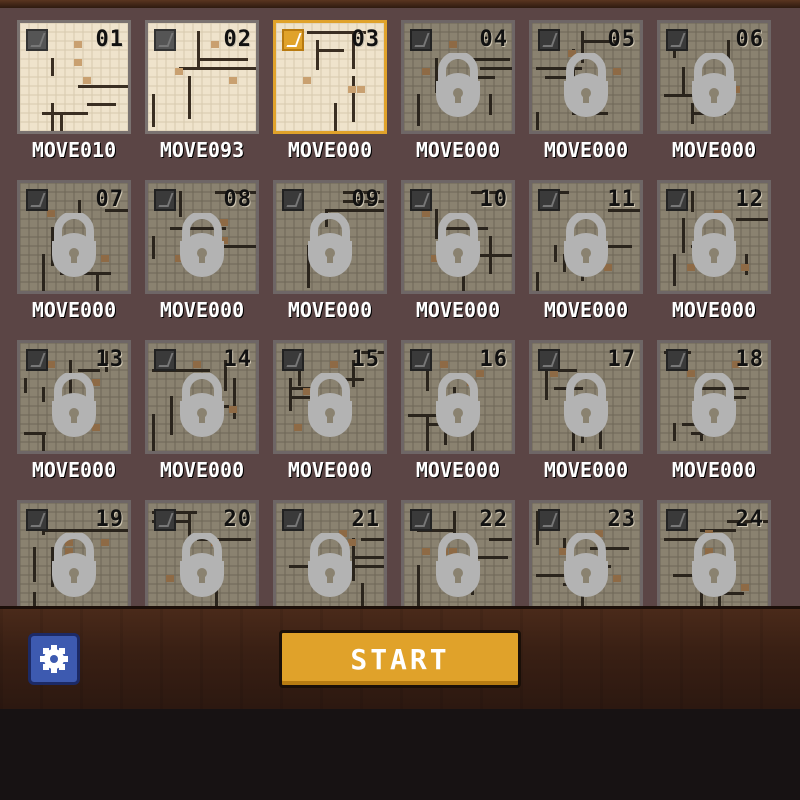  Describe the element at coordinates (621, 199) in the screenshot. I see `level-number: 11` at that location.